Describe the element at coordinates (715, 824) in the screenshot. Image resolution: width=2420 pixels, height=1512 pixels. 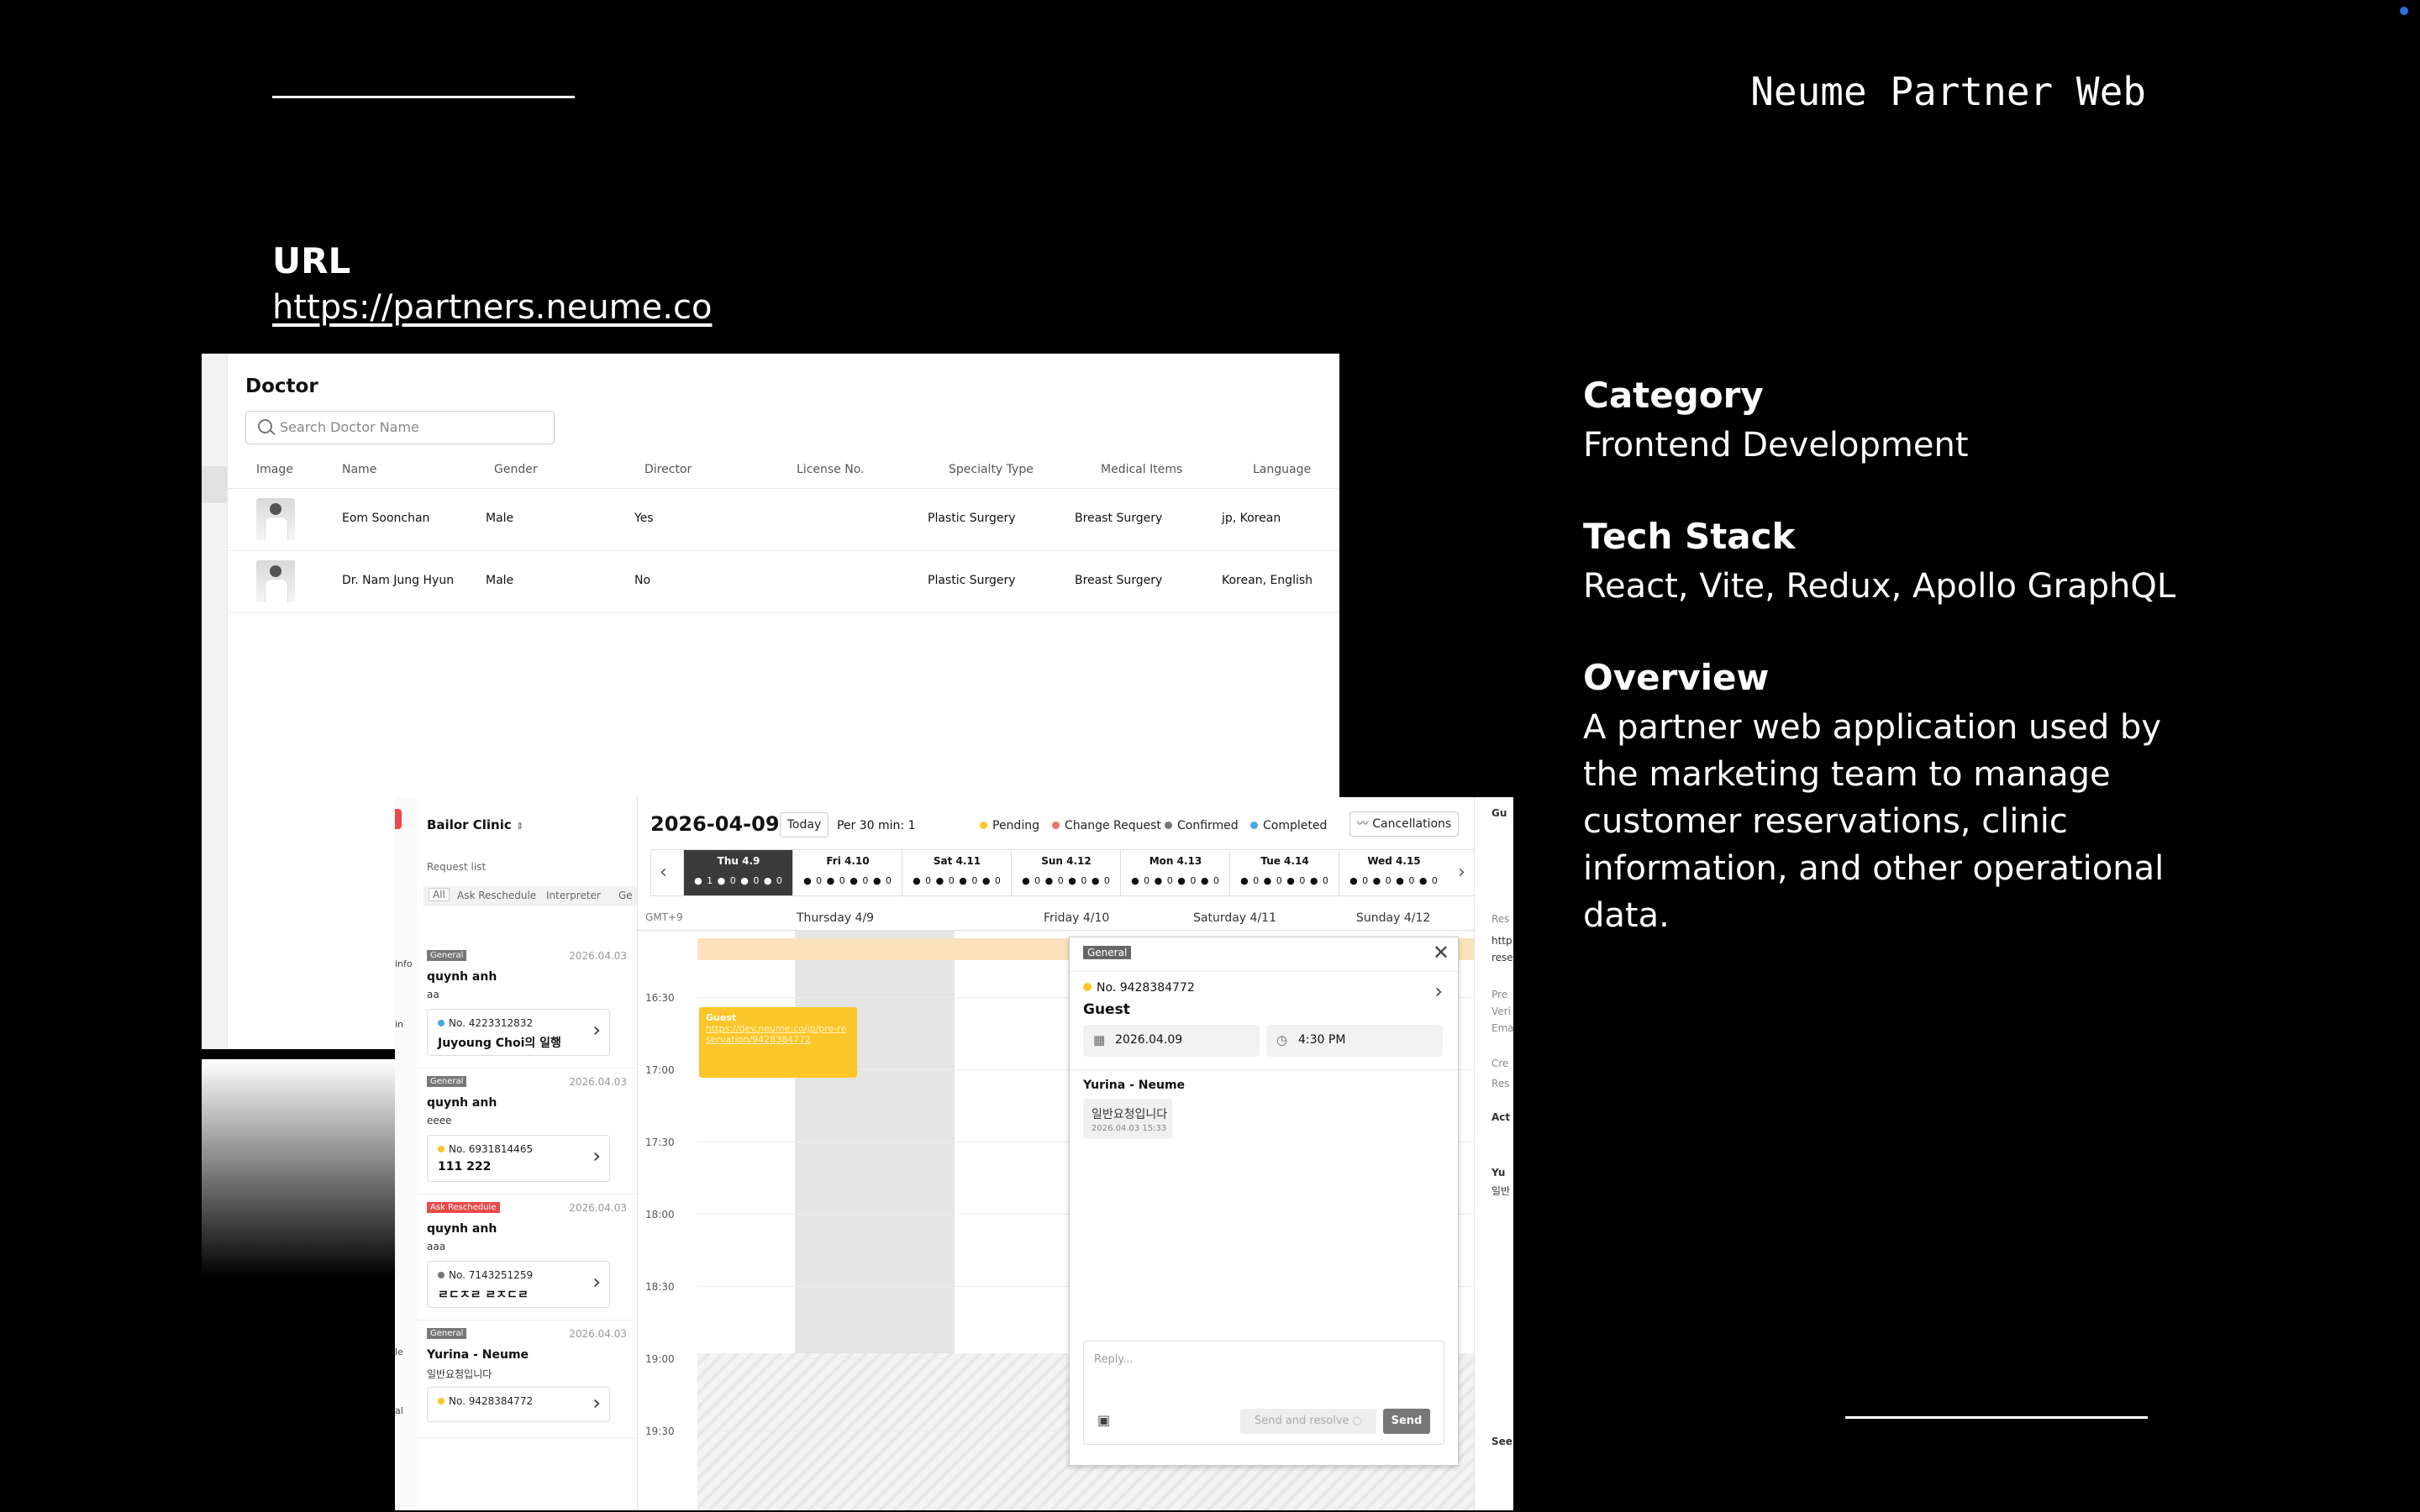
I see `current-date: 2026-04-09` at that location.